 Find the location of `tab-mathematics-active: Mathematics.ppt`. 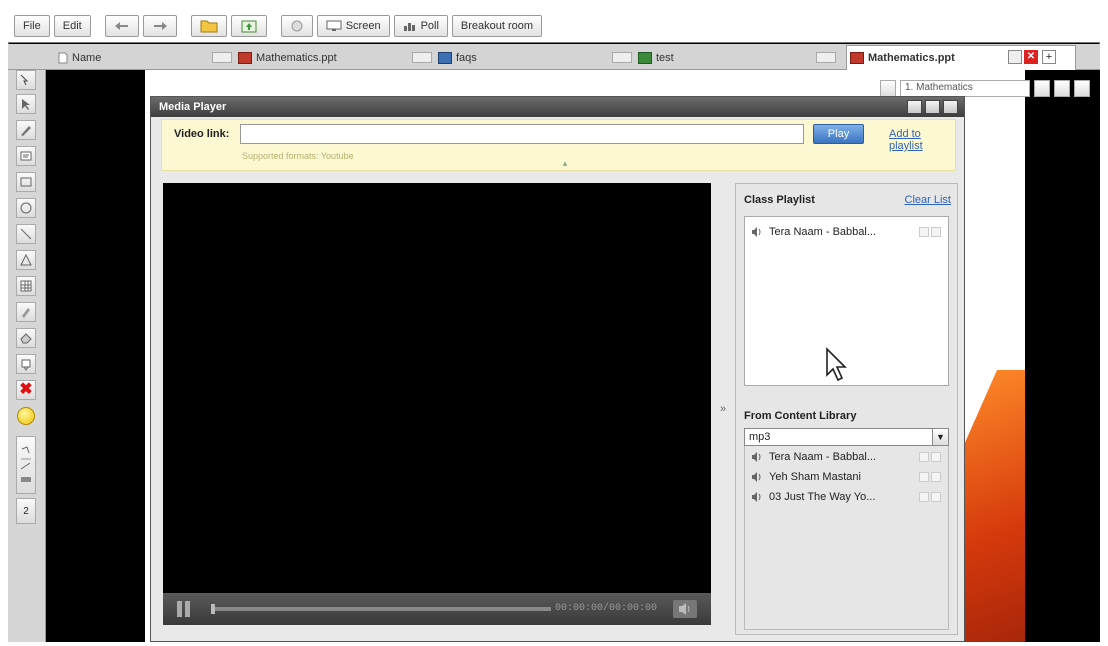

tab-mathematics-active: Mathematics.ppt is located at coordinates (902, 58).